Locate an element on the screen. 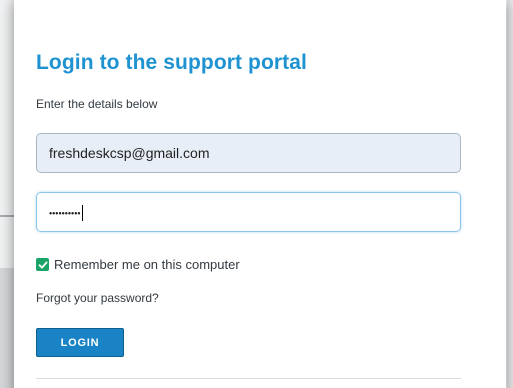 This screenshot has height=388, width=513. login-button: LOGIN is located at coordinates (80, 342).